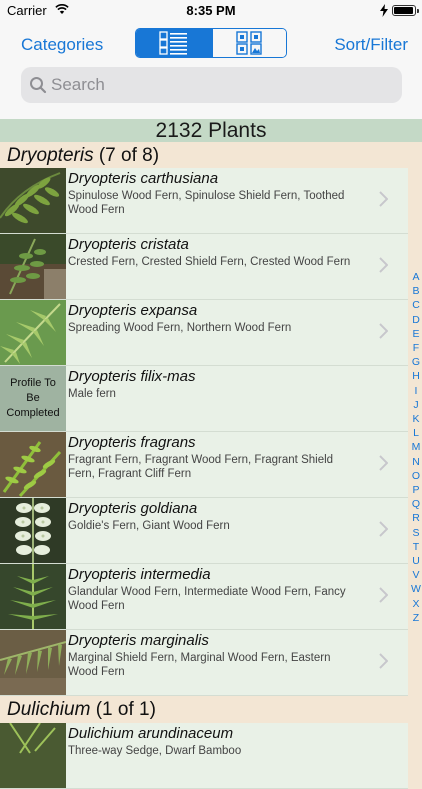 The height and width of the screenshot is (789, 422). What do you see at coordinates (416, 604) in the screenshot?
I see `index-letter: X` at bounding box center [416, 604].